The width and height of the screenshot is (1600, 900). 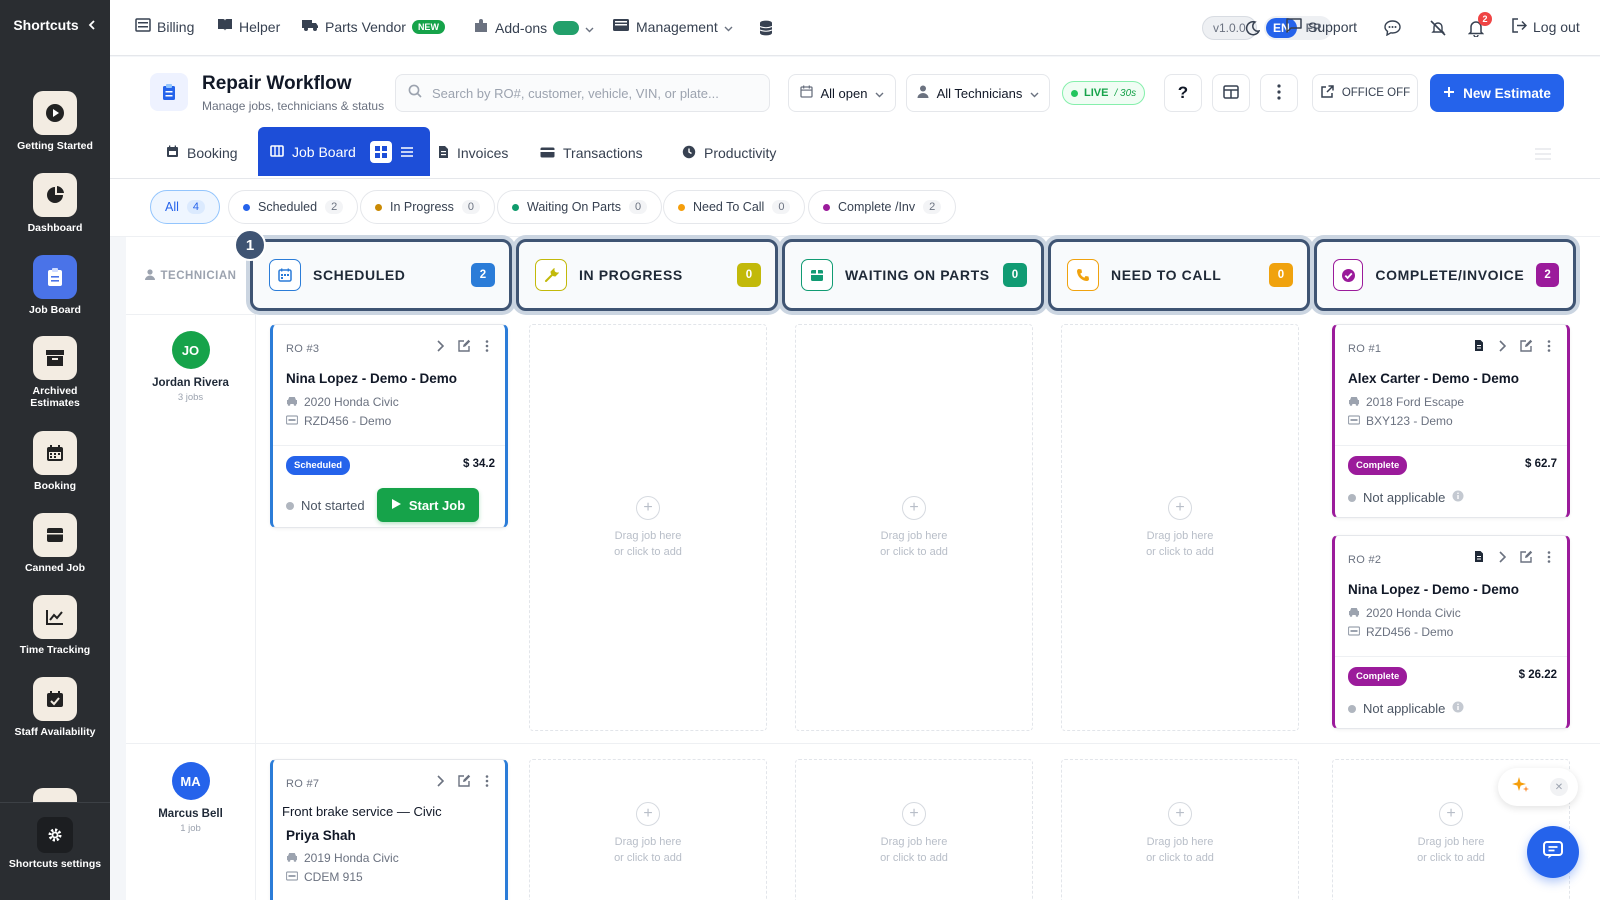 I want to click on filter-chip-all: All 4, so click(x=185, y=207).